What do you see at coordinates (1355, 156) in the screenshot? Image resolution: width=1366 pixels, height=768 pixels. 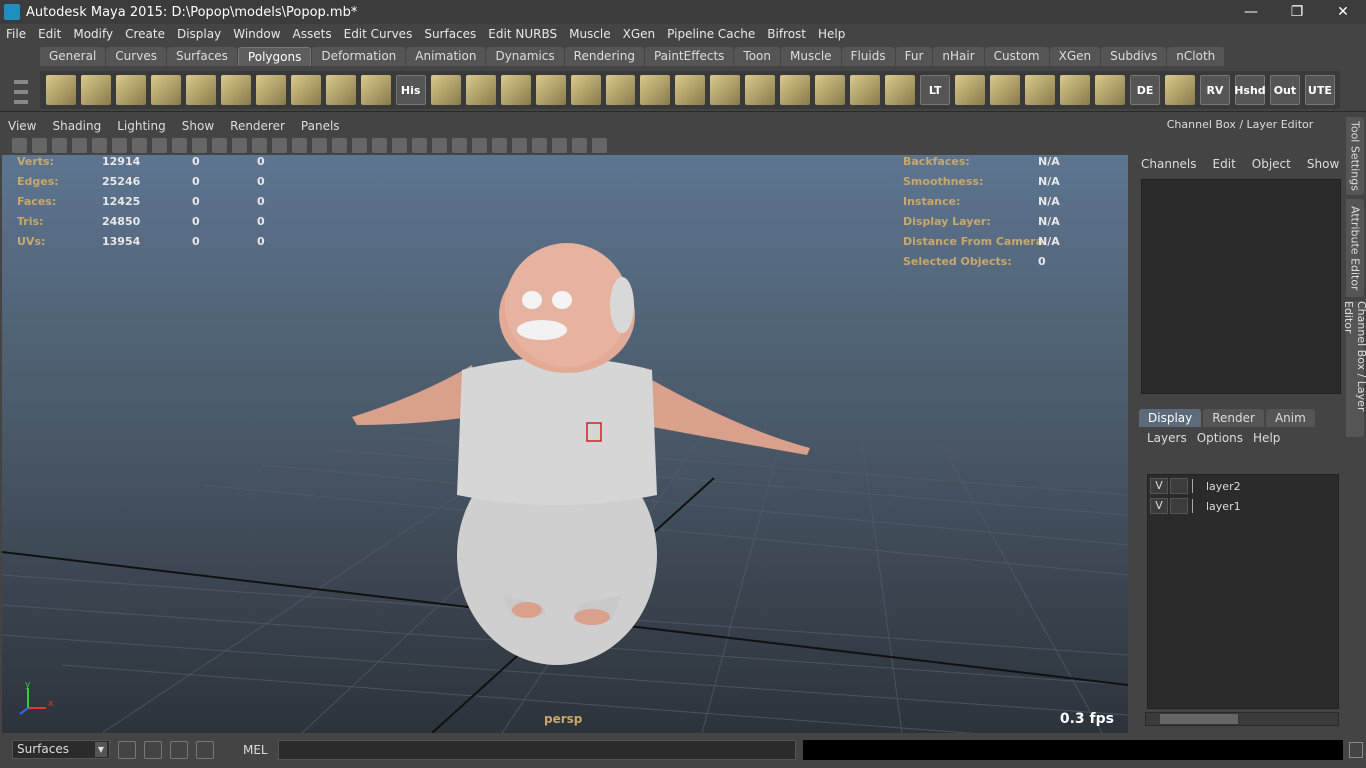 I see `tab-tool-settings: Tool Settings` at bounding box center [1355, 156].